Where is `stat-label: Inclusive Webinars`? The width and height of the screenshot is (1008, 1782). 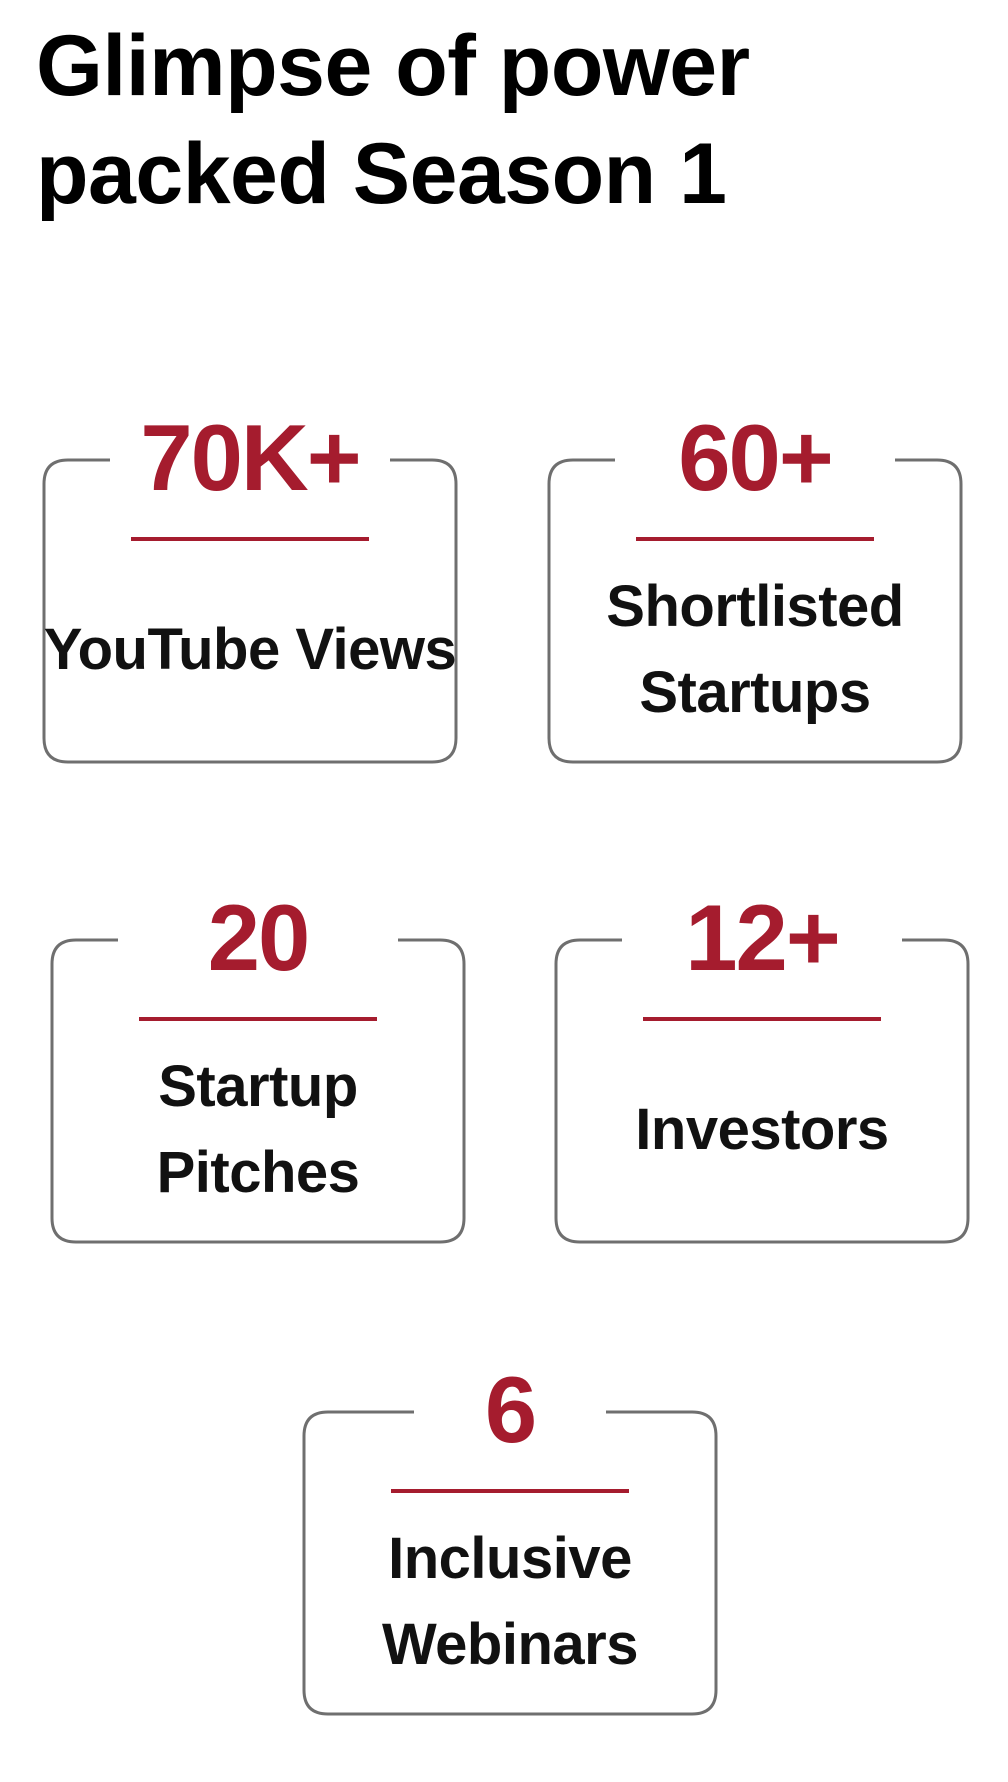
stat-label: Inclusive Webinars is located at coordinates (510, 1601).